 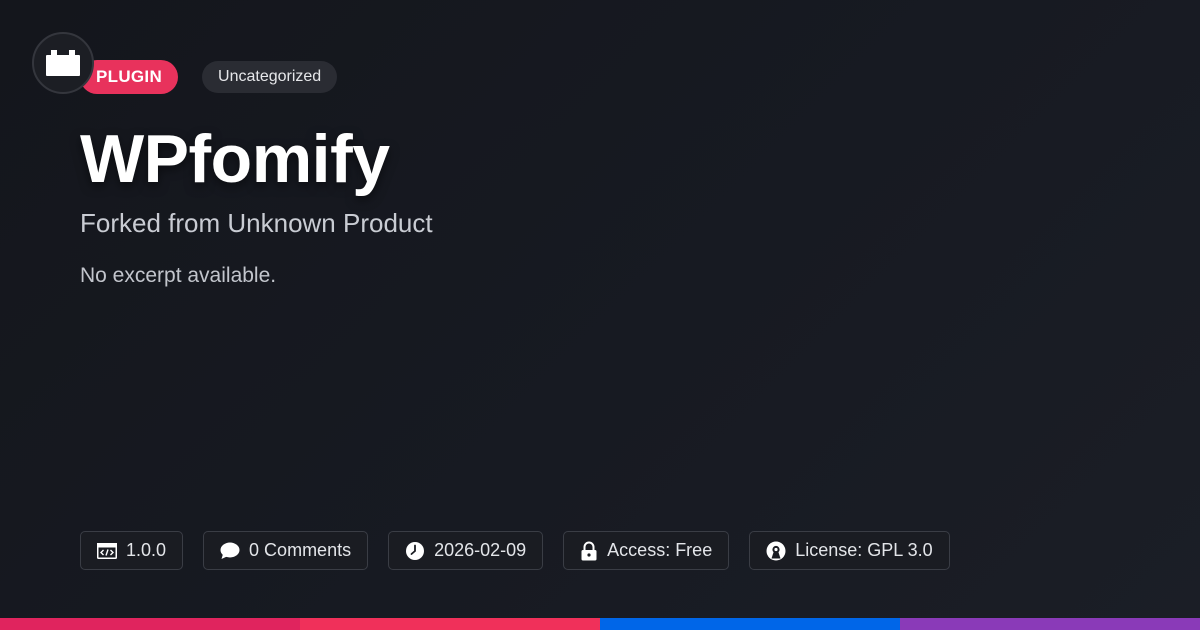 I want to click on date-label: 2026-02-09, so click(x=480, y=550).